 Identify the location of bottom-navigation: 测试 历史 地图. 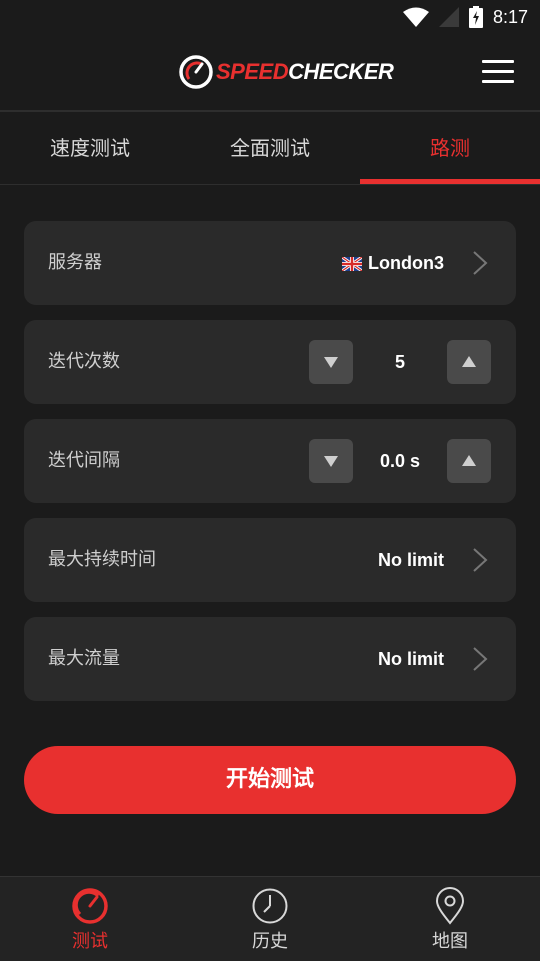
(270, 918).